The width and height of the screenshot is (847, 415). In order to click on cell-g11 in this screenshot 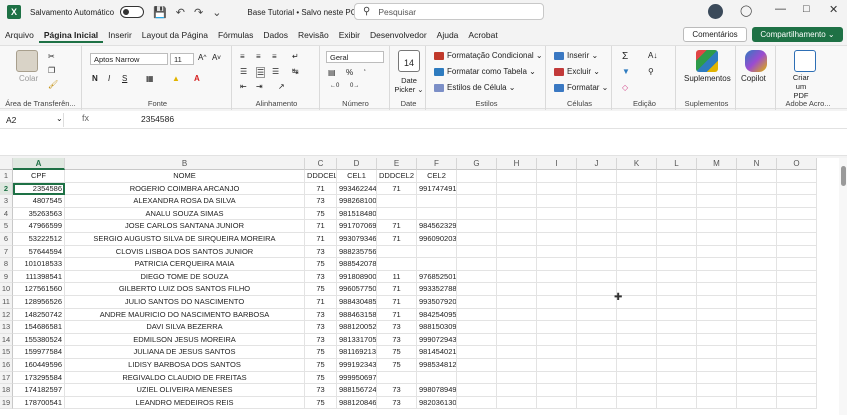, I will do `click(477, 302)`.